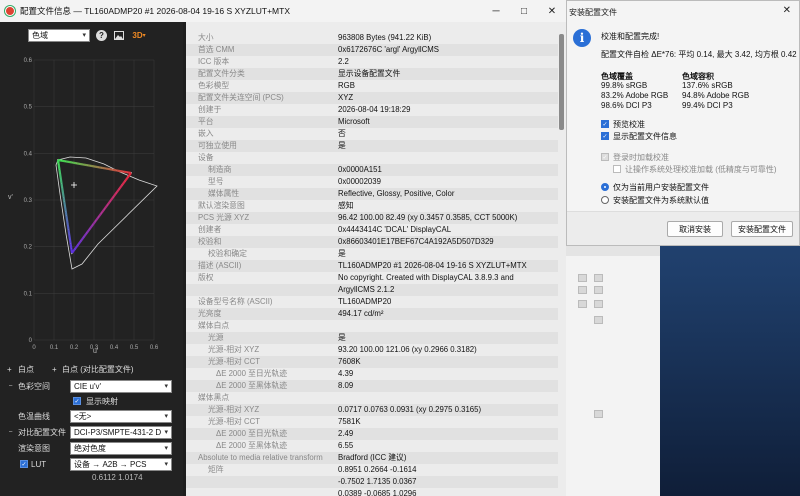 This screenshot has height=496, width=800. I want to click on info-row: 大小 963808 Bytes (941.22 KiB), so click(372, 38).